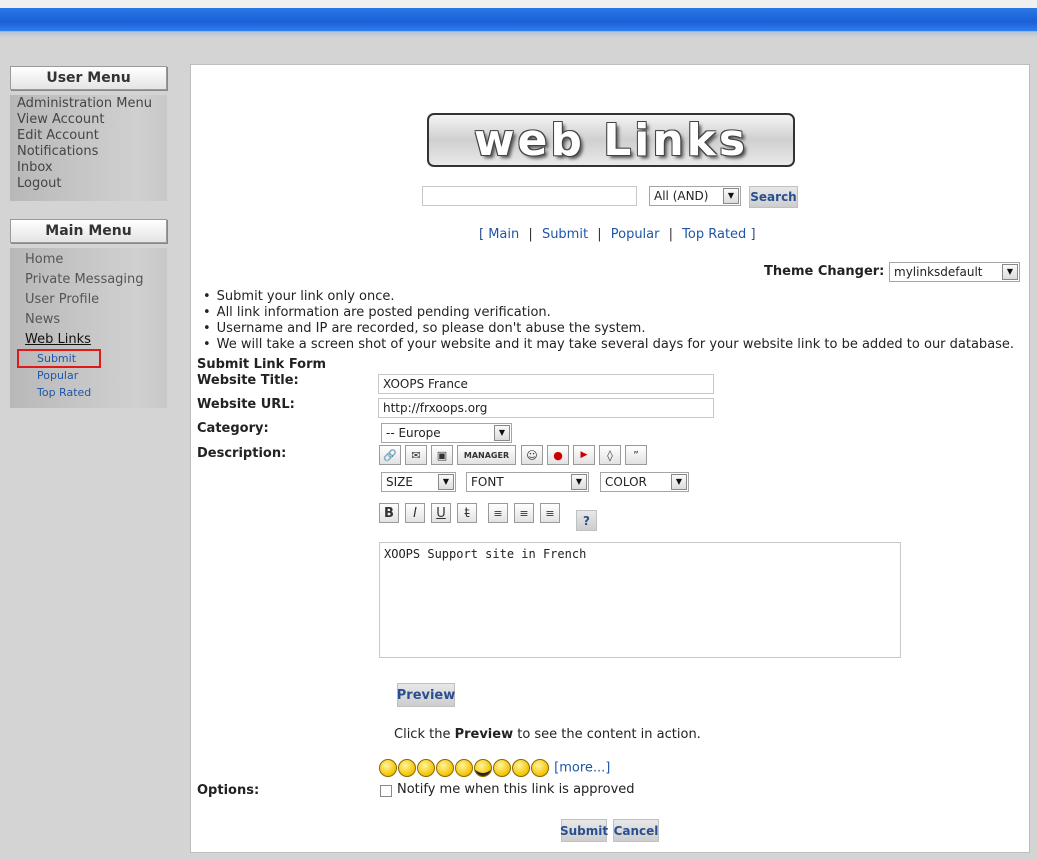 This screenshot has width=1037, height=859. I want to click on color-select: COLOR ▼, so click(644, 482).